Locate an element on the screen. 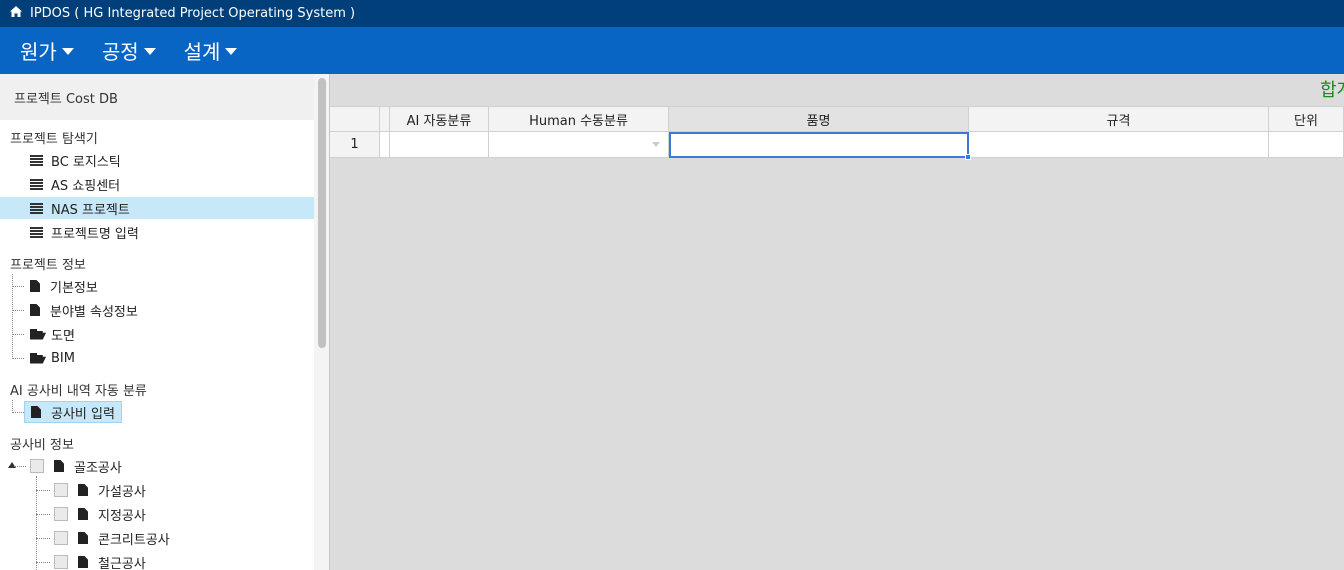 Image resolution: width=1344 pixels, height=570 pixels. column-header-spec: 규격 is located at coordinates (1119, 119).